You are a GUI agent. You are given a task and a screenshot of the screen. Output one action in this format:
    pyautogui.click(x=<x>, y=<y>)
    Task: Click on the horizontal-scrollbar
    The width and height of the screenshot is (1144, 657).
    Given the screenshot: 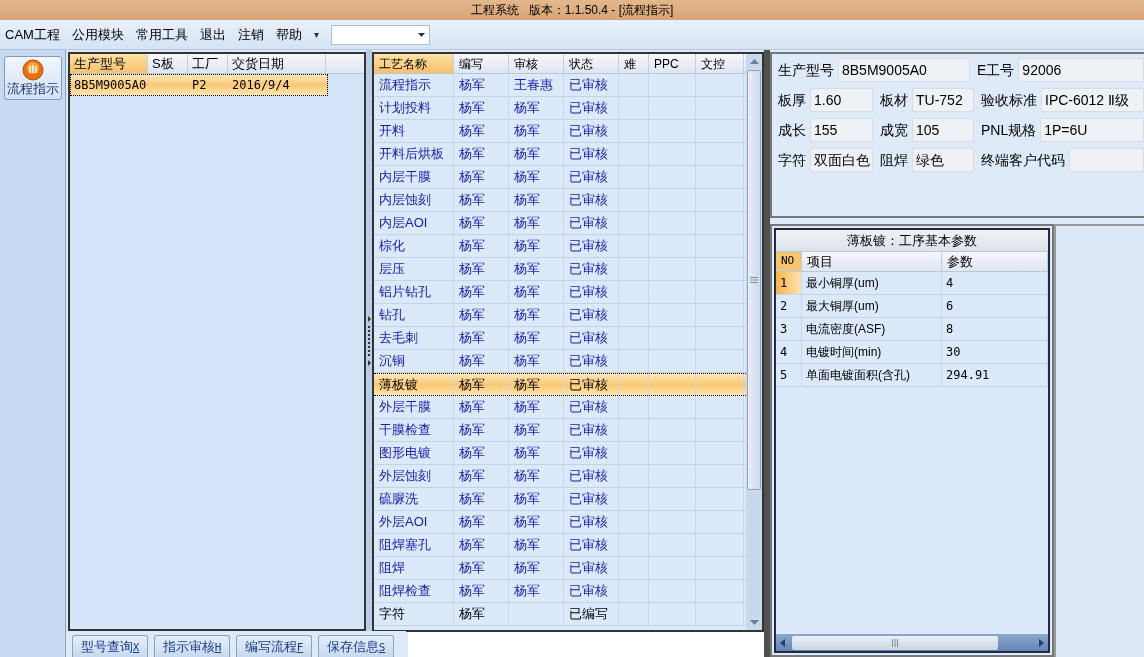 What is the action you would take?
    pyautogui.click(x=912, y=642)
    